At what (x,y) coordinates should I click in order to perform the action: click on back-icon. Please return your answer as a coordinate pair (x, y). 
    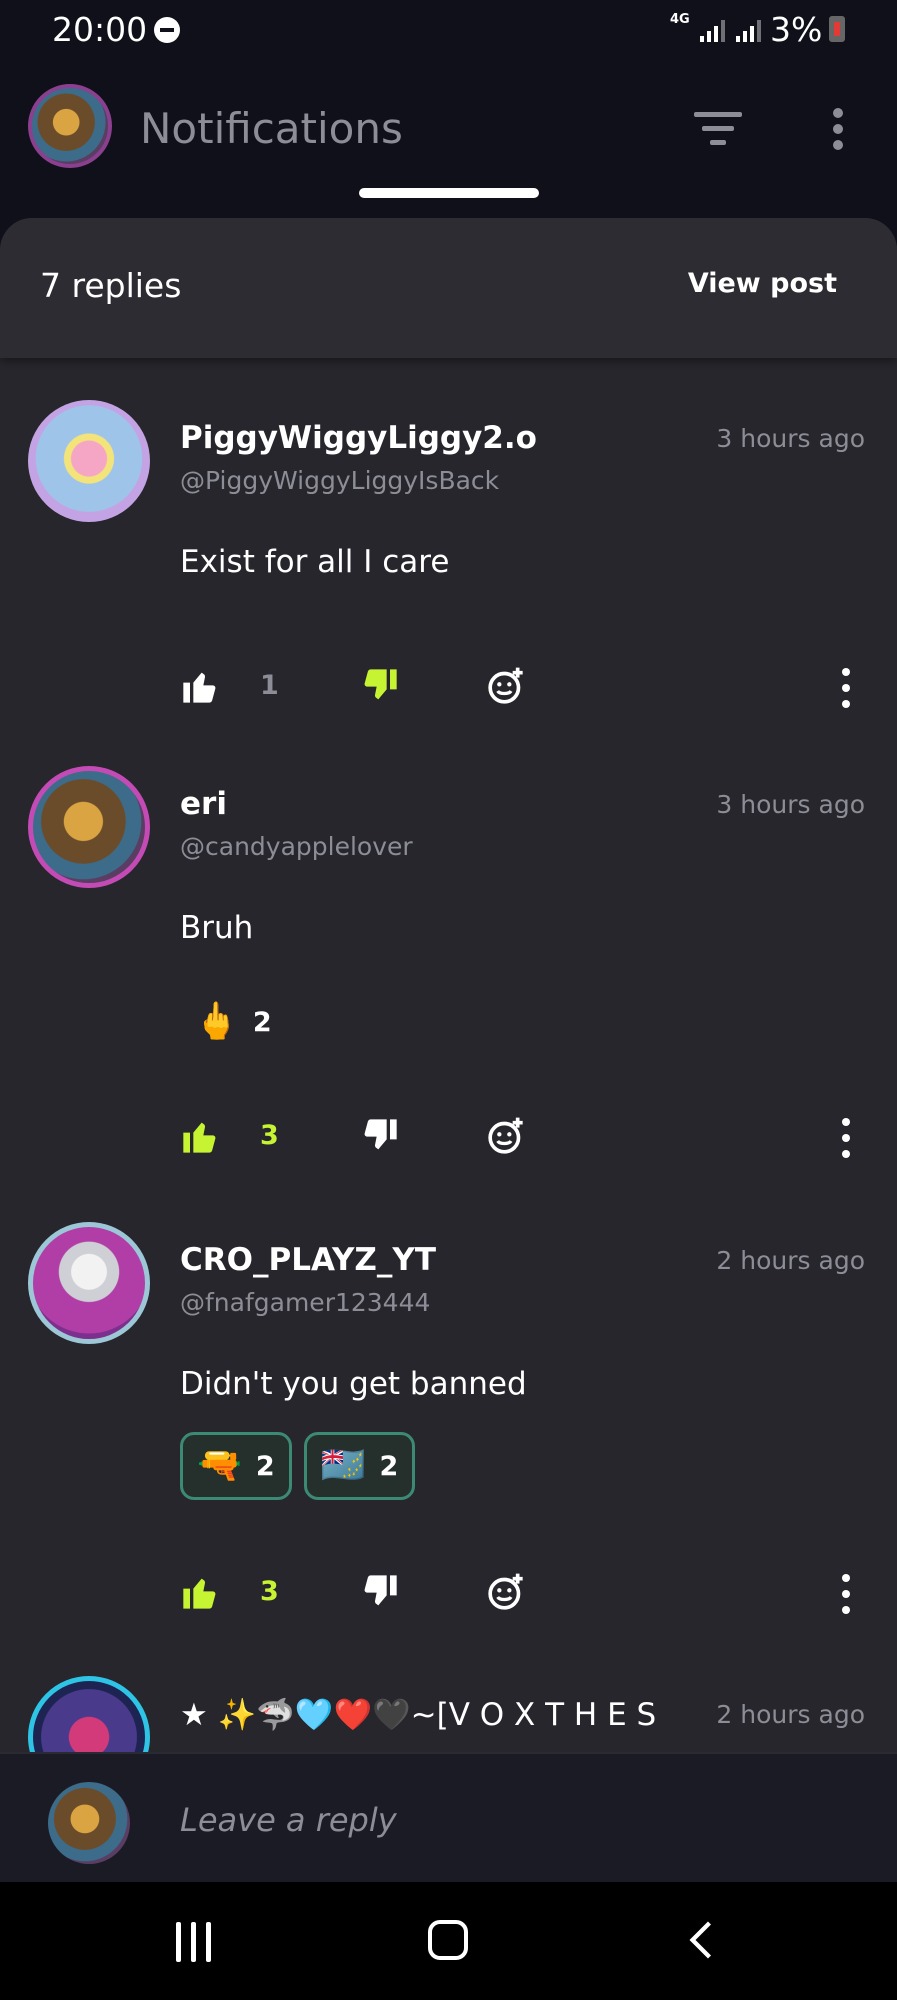
    Looking at the image, I should click on (701, 1940).